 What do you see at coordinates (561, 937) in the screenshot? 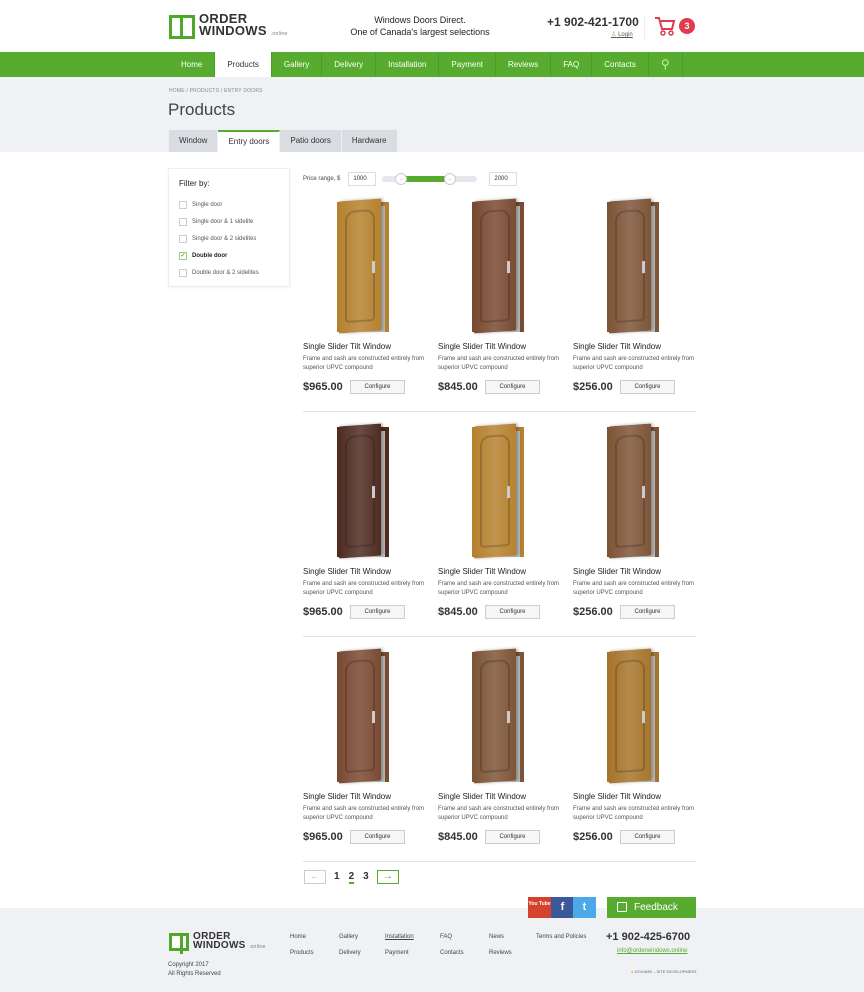
I see `footer-link-terms-and-policies: Terms and Policies` at bounding box center [561, 937].